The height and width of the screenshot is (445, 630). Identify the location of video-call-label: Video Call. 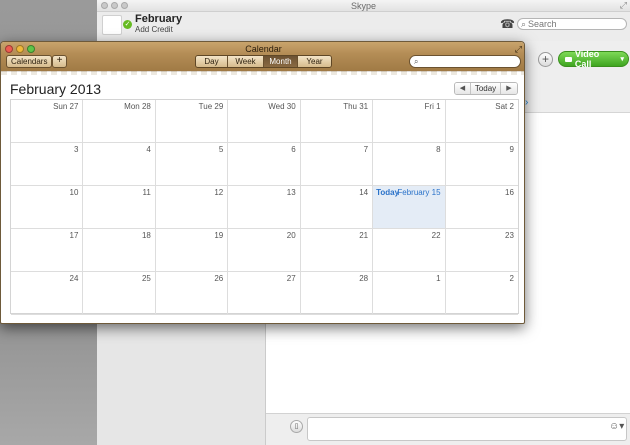
(587, 59).